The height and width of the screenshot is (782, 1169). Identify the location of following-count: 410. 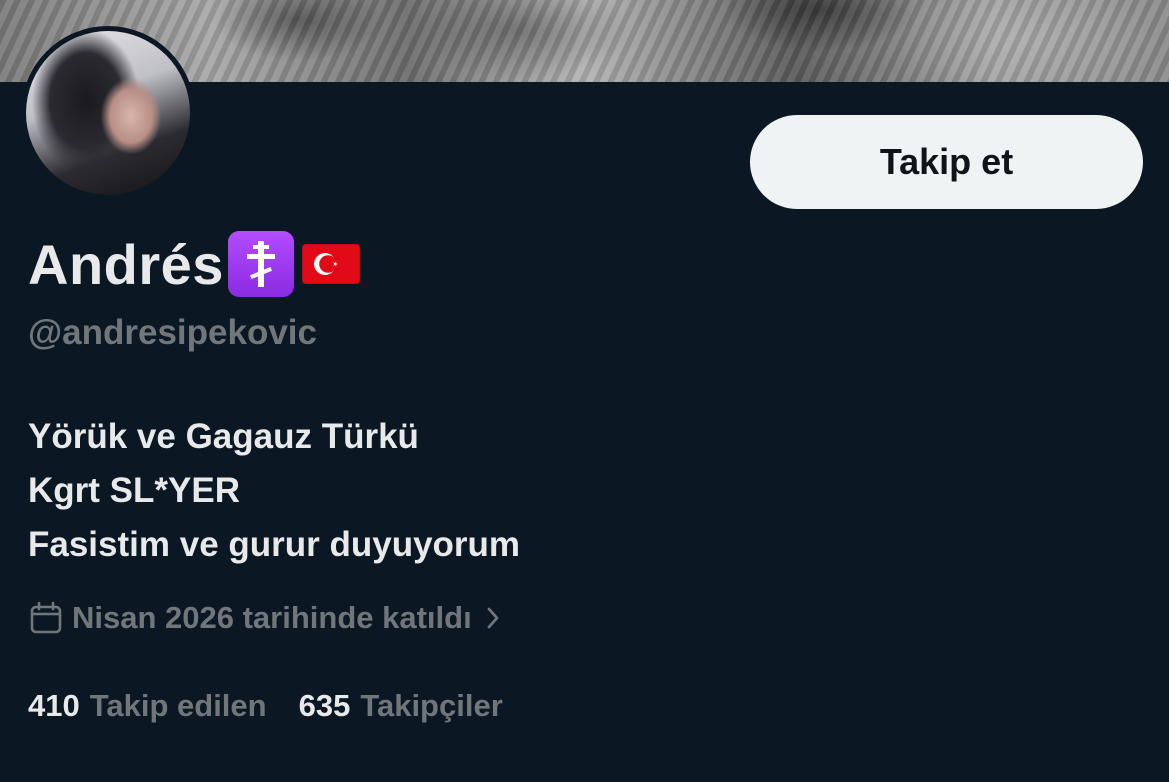
(54, 705).